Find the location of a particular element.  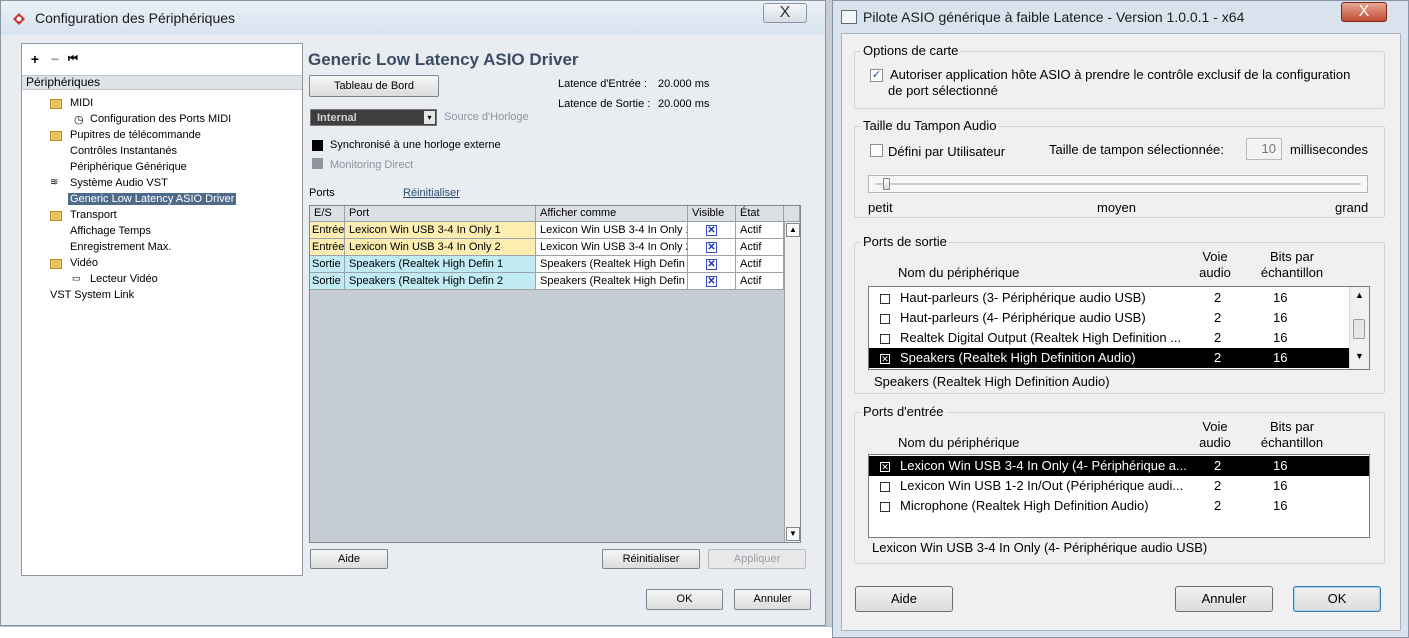

tree-item-midi: MIDI is located at coordinates (81, 103).